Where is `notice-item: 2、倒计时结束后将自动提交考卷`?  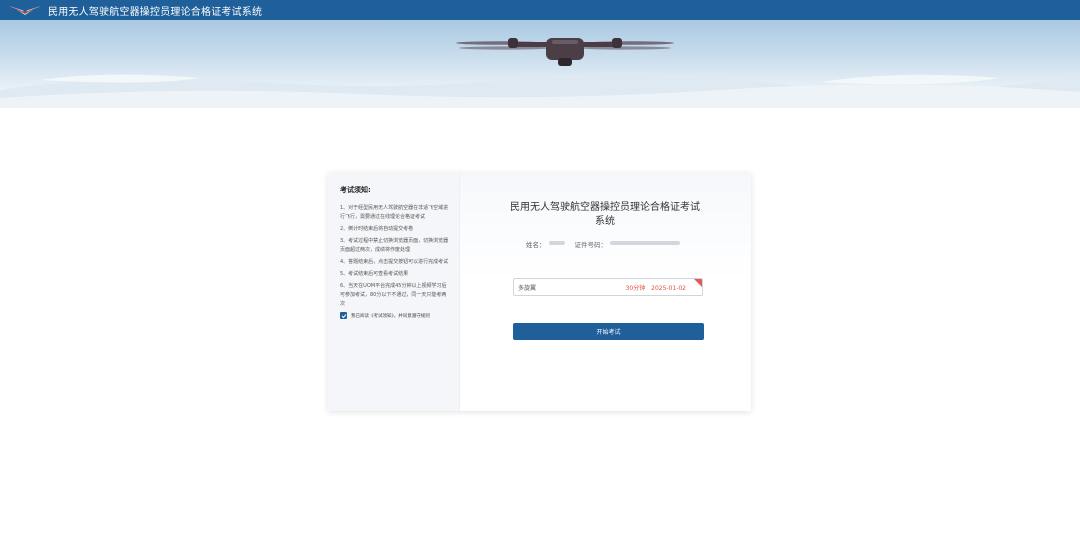
notice-item: 2、倒计时结束后将自动提交考卷 is located at coordinates (377, 229).